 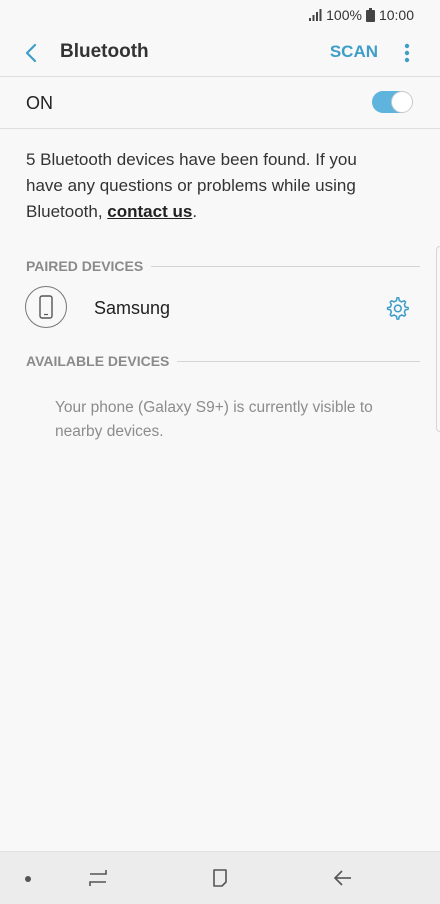 I want to click on page-title: Bluetooth, so click(x=104, y=51).